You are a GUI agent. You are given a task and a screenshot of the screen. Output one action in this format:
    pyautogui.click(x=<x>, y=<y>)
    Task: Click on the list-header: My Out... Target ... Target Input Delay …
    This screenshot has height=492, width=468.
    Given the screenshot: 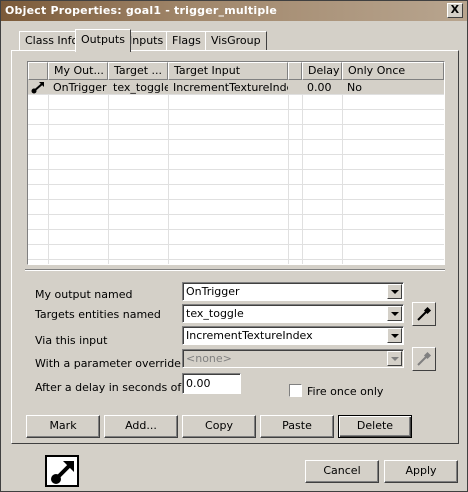 What is the action you would take?
    pyautogui.click(x=236, y=71)
    